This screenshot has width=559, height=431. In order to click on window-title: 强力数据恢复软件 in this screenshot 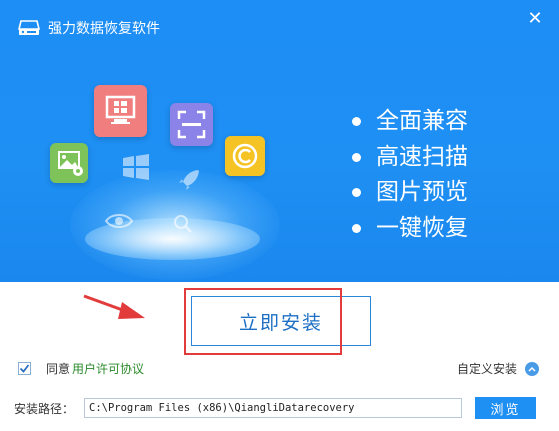, I will do `click(104, 29)`.